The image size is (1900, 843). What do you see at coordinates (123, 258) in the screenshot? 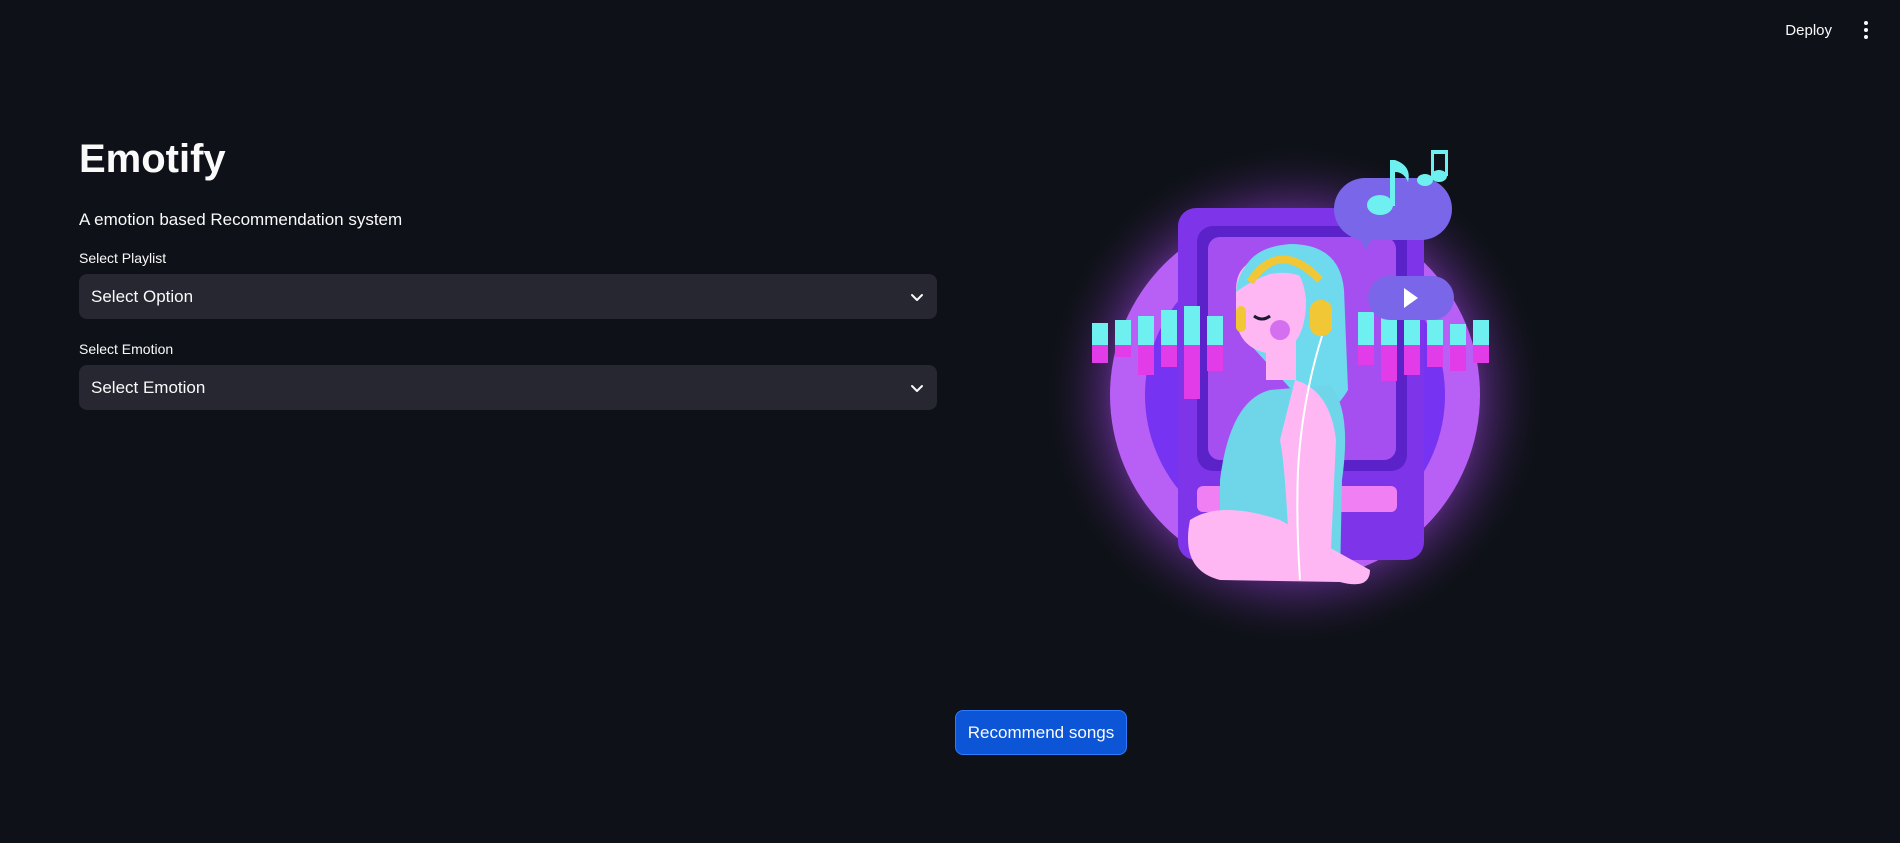
I see `playlist-label: Select Playlist` at bounding box center [123, 258].